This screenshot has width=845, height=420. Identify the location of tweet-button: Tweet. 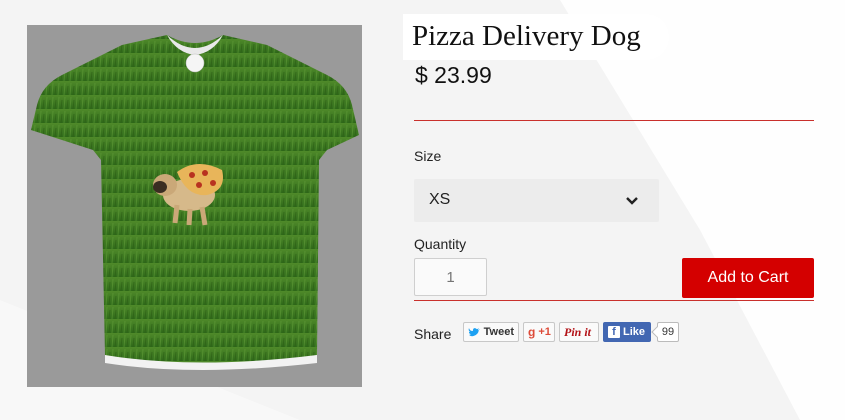
(491, 332).